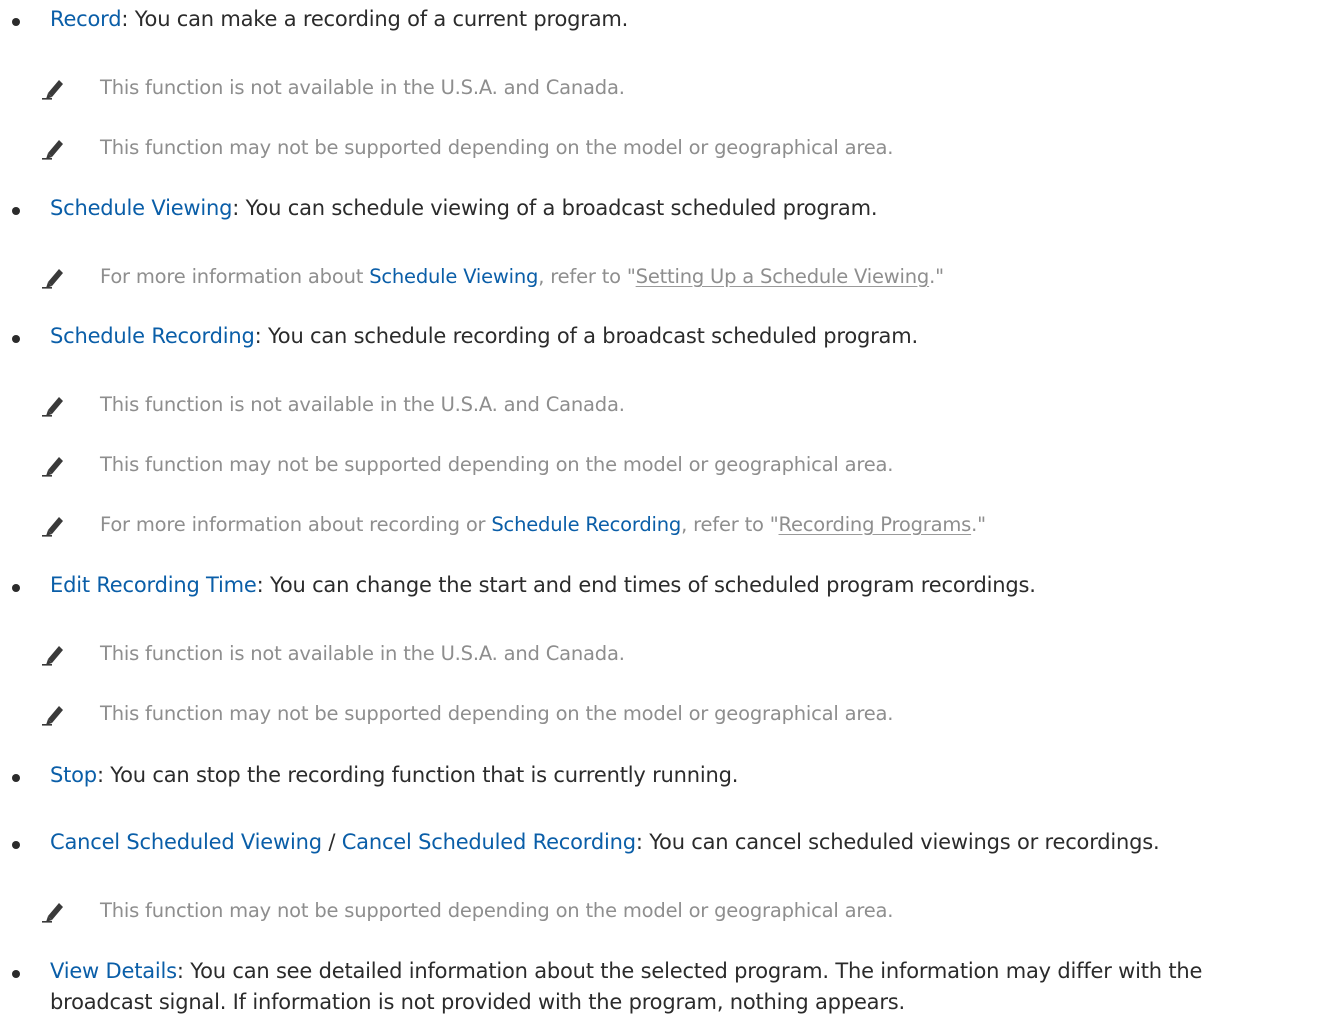 The height and width of the screenshot is (1023, 1319). Describe the element at coordinates (586, 524) in the screenshot. I see `note-term: Schedule Recording` at that location.